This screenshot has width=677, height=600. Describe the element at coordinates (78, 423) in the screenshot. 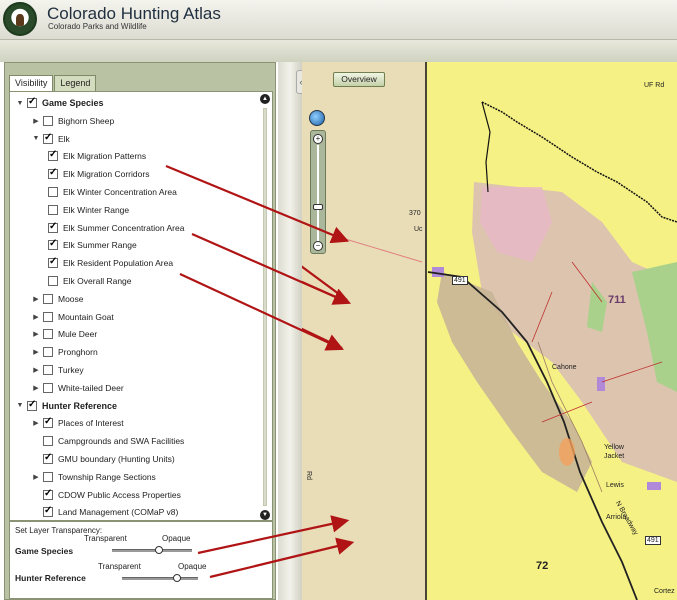

I see `layer-row: ▶ Places of Interest` at that location.